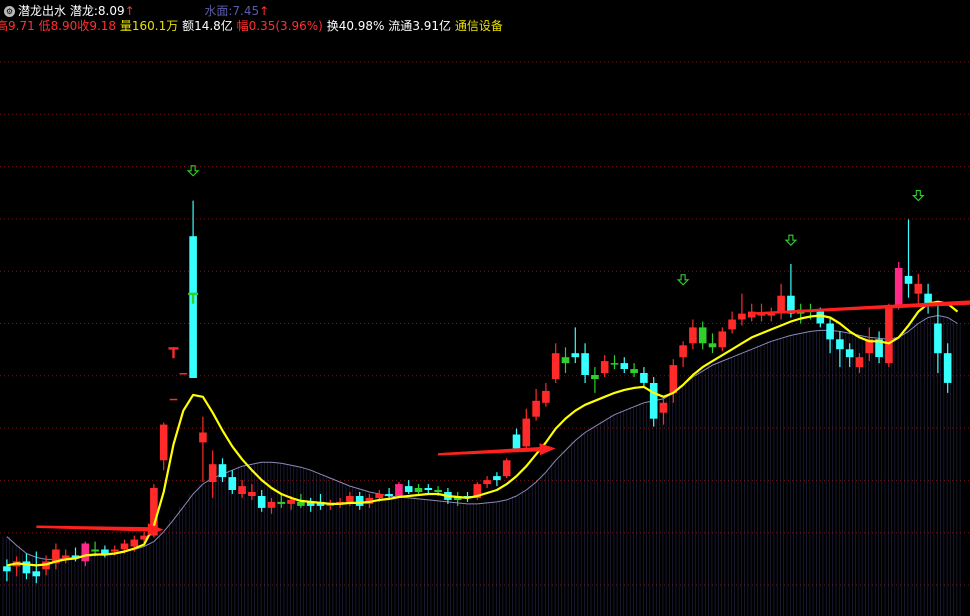  Describe the element at coordinates (218, 11) in the screenshot. I see `shuimian-label: 水面:` at that location.